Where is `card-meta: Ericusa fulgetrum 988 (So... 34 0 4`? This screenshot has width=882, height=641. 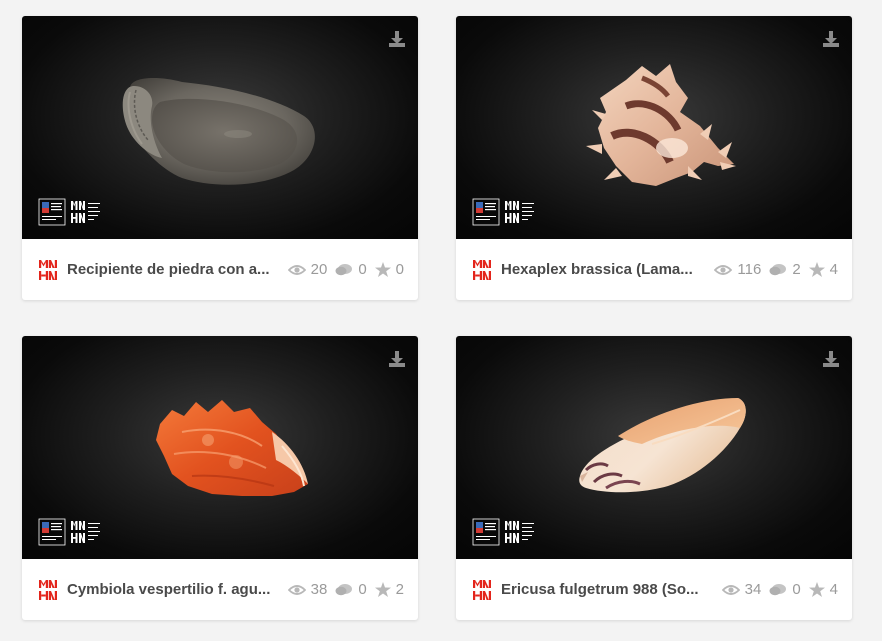
card-meta: Ericusa fulgetrum 988 (So... 34 0 4 is located at coordinates (654, 589).